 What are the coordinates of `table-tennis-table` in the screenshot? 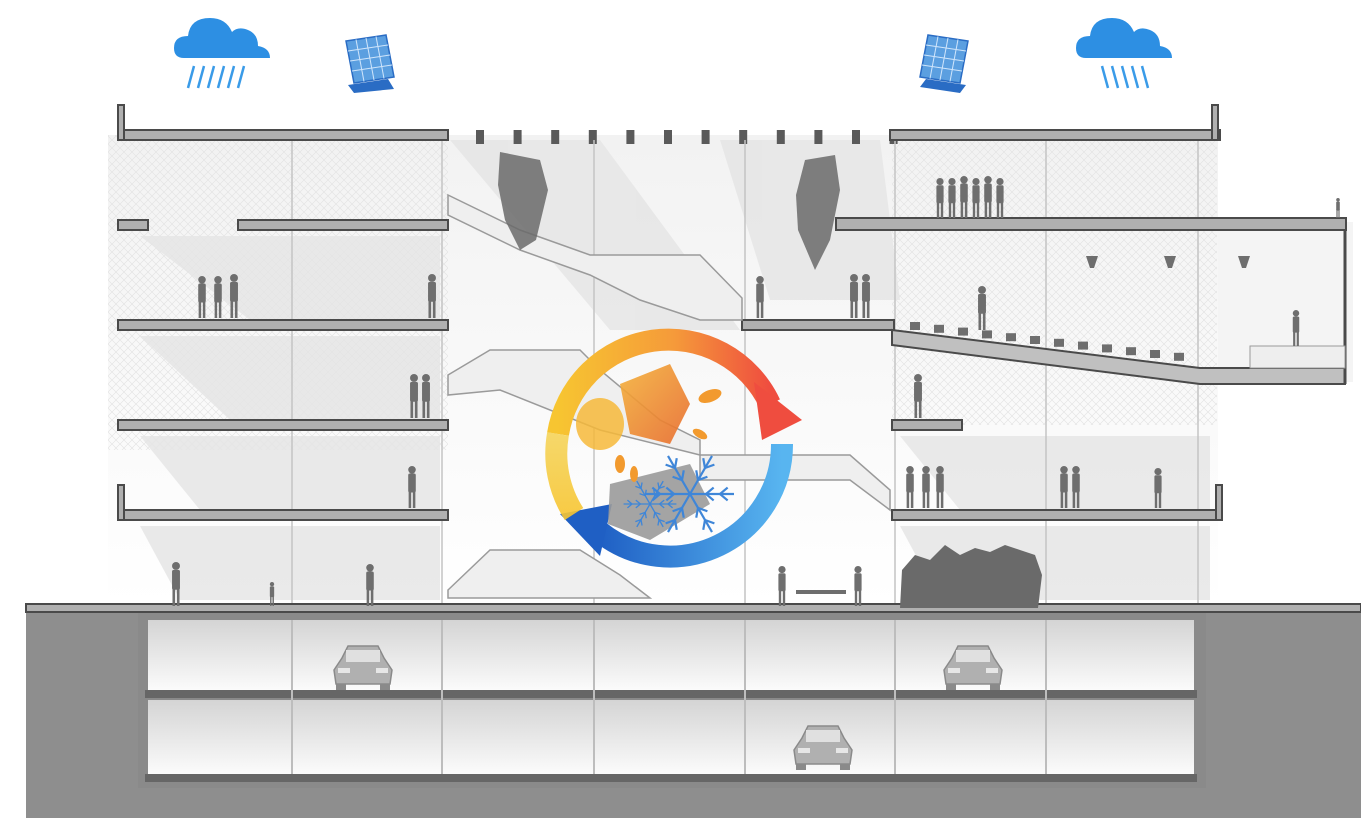 It's located at (821, 592).